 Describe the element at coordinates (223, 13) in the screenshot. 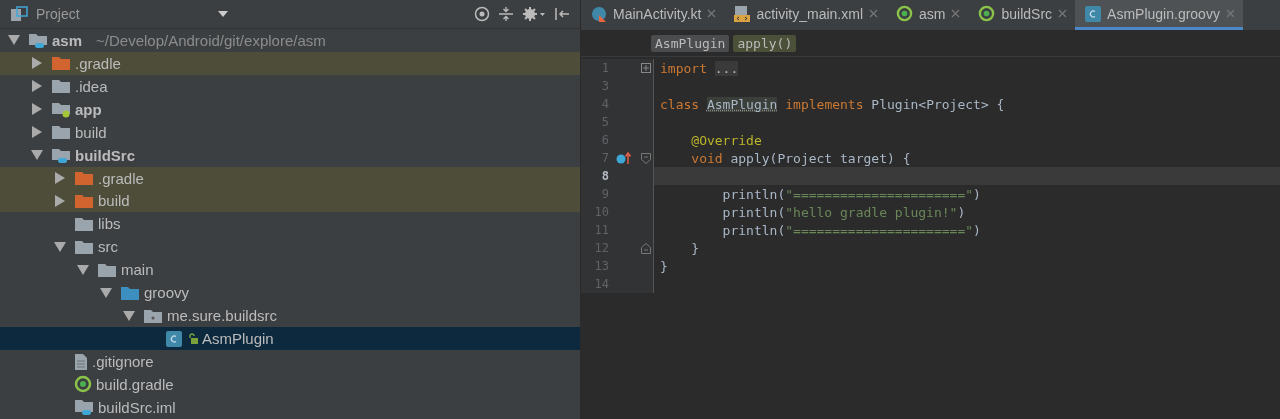

I see `dropdown-caret-icon` at that location.